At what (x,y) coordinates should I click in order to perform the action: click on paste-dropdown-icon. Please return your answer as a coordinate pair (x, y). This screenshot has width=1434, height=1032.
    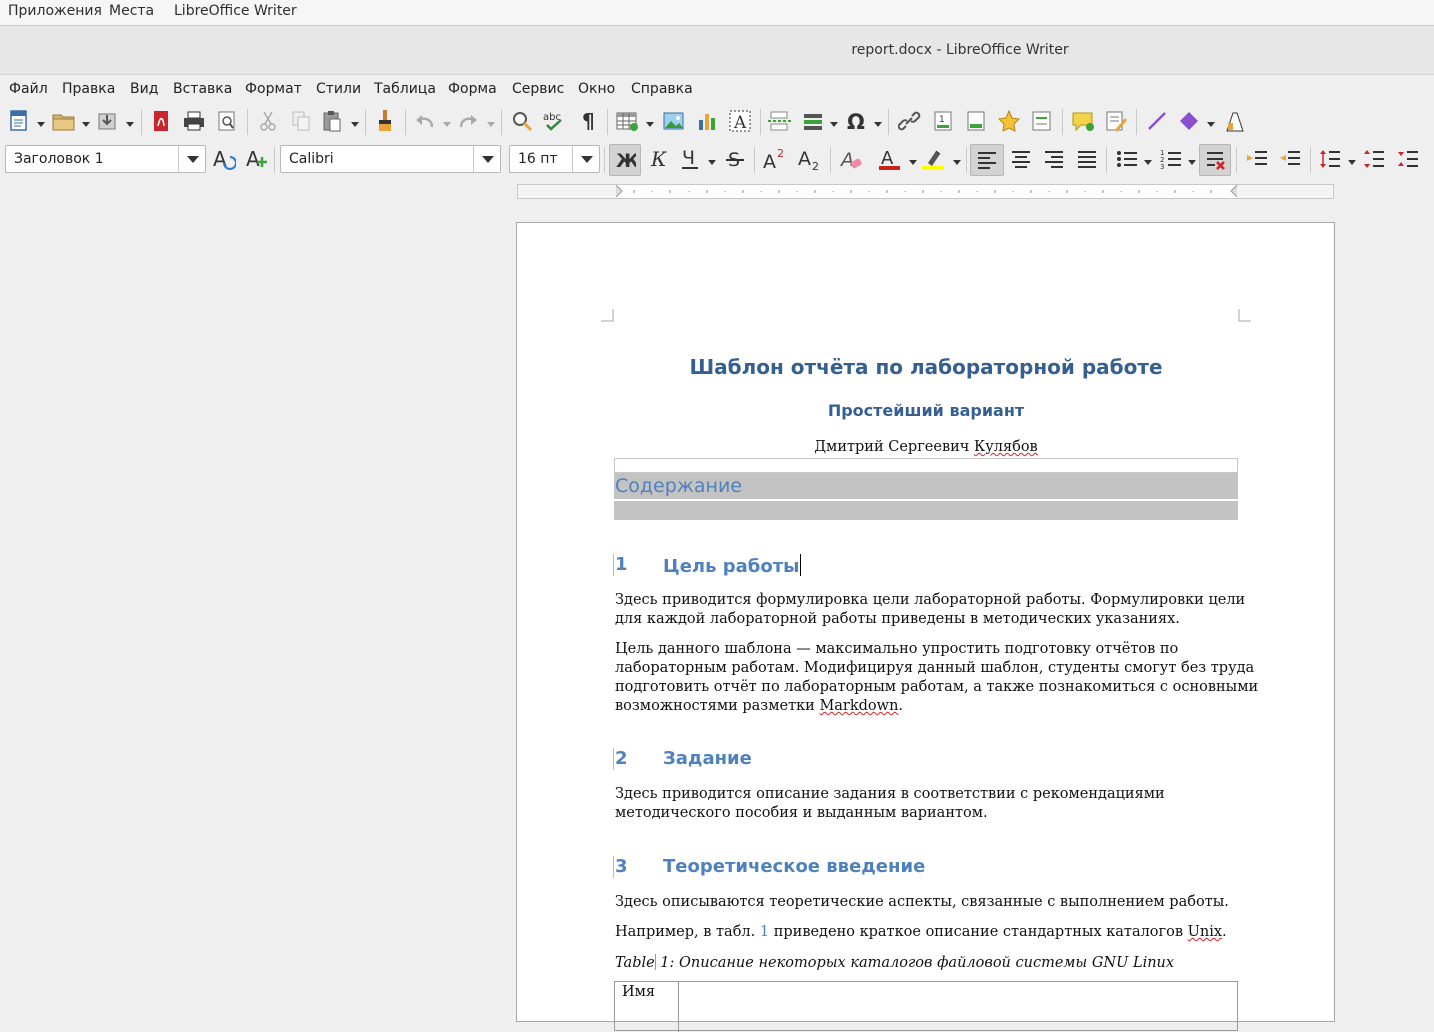
    Looking at the image, I should click on (355, 124).